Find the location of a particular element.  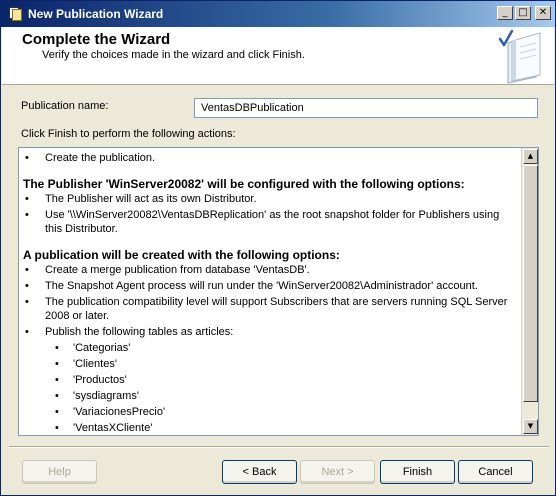

article-item: • 'VariacionesPrecio' is located at coordinates (110, 412).